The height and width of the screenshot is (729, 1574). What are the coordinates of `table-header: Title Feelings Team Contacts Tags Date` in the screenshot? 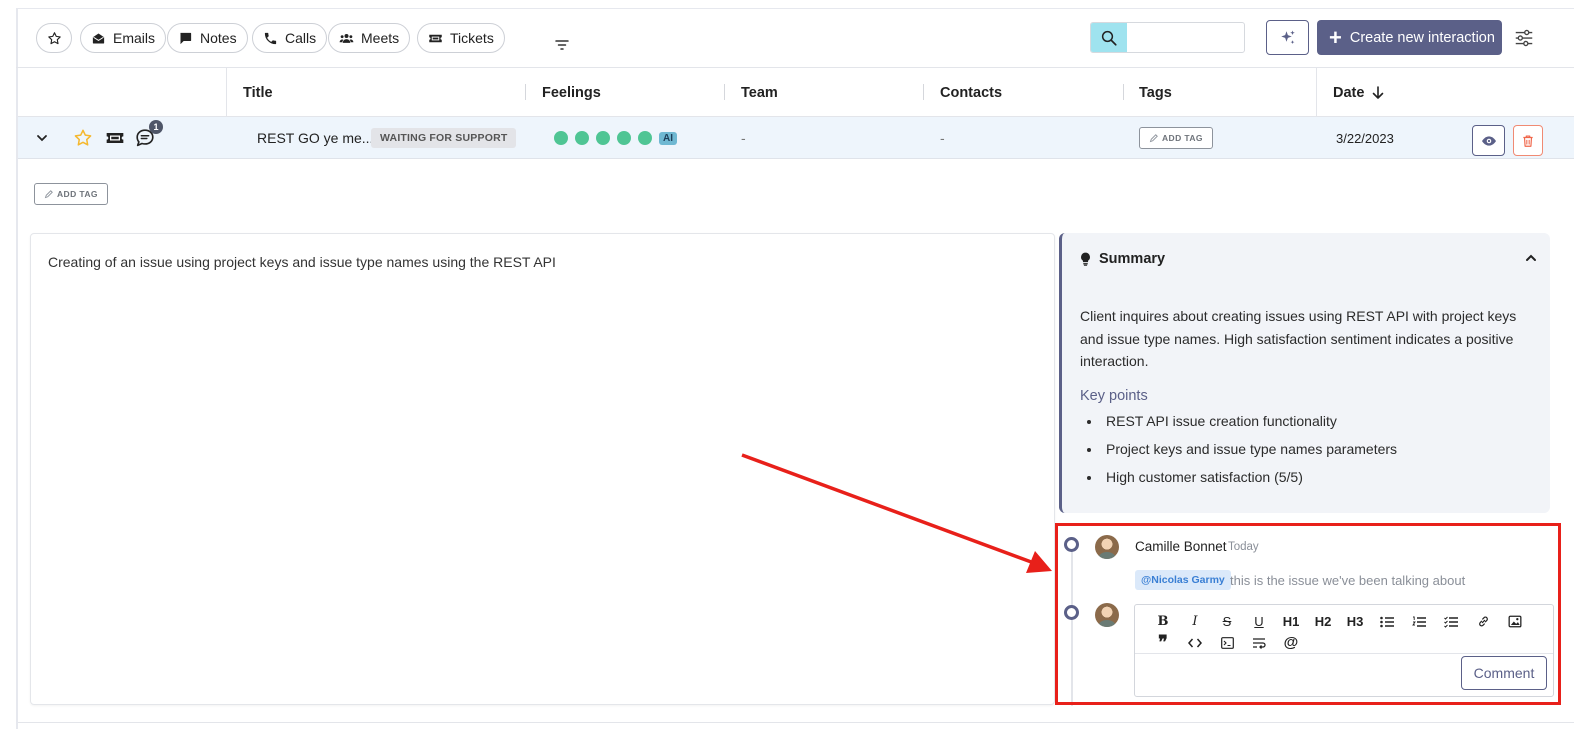 It's located at (796, 92).